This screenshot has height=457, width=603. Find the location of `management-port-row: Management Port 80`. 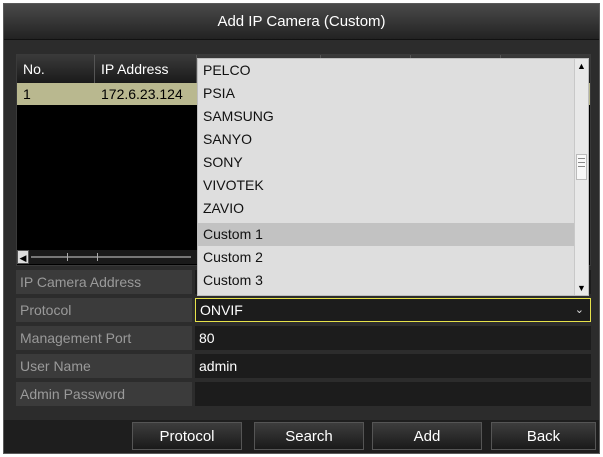

management-port-row: Management Port 80 is located at coordinates (303, 338).